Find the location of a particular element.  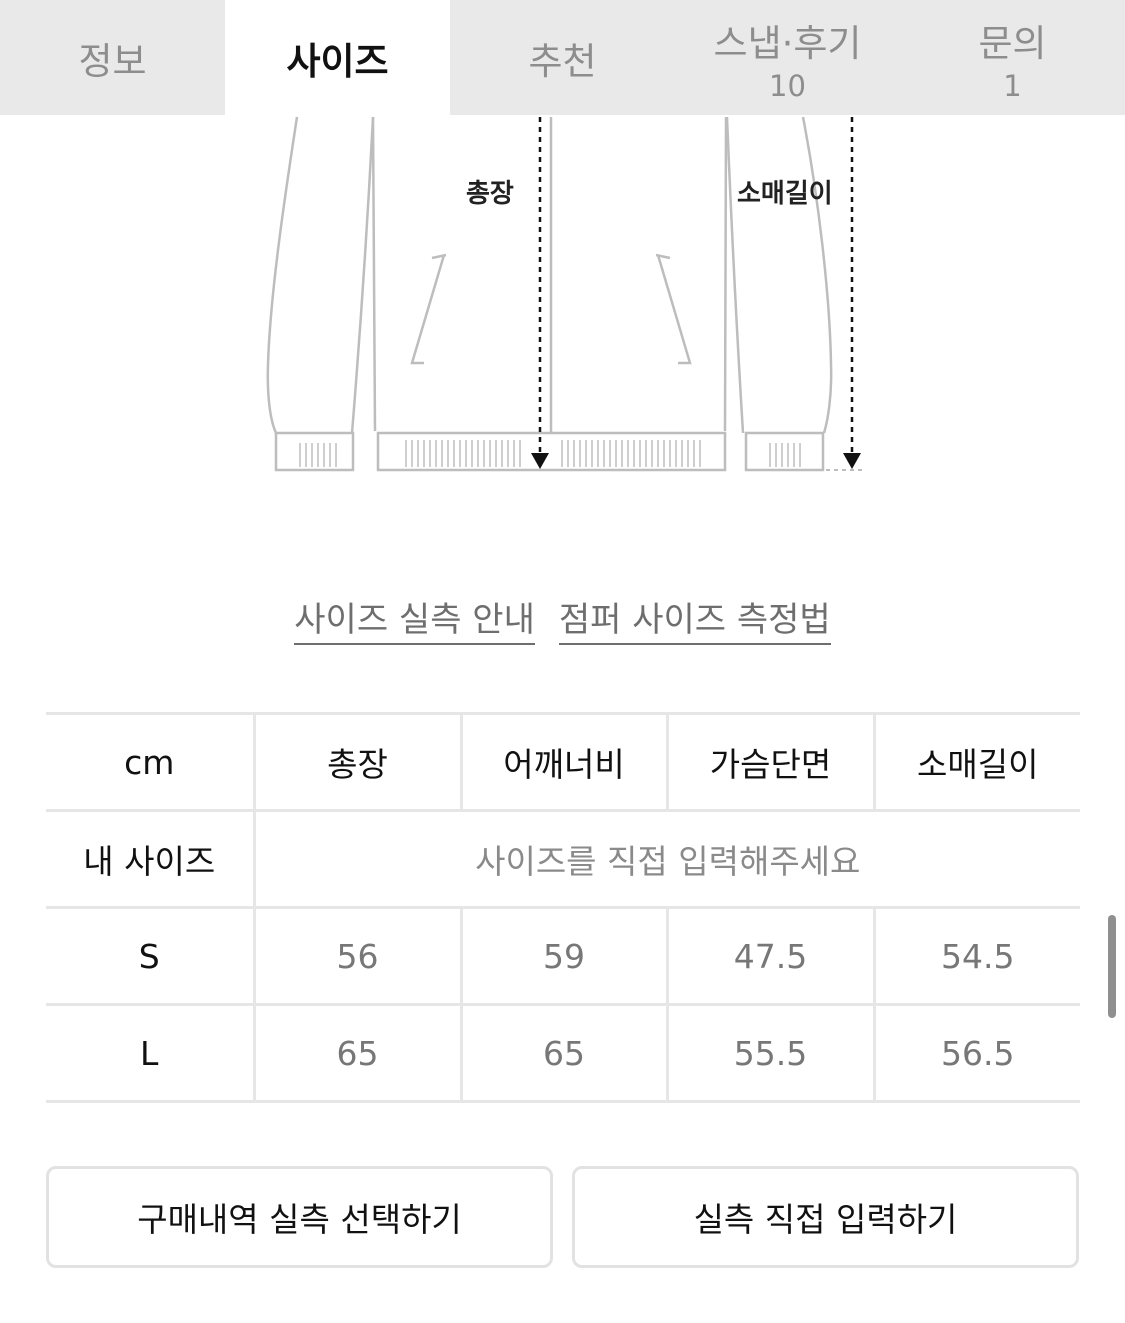

sleeve-measure-line is located at coordinates (846, 294).